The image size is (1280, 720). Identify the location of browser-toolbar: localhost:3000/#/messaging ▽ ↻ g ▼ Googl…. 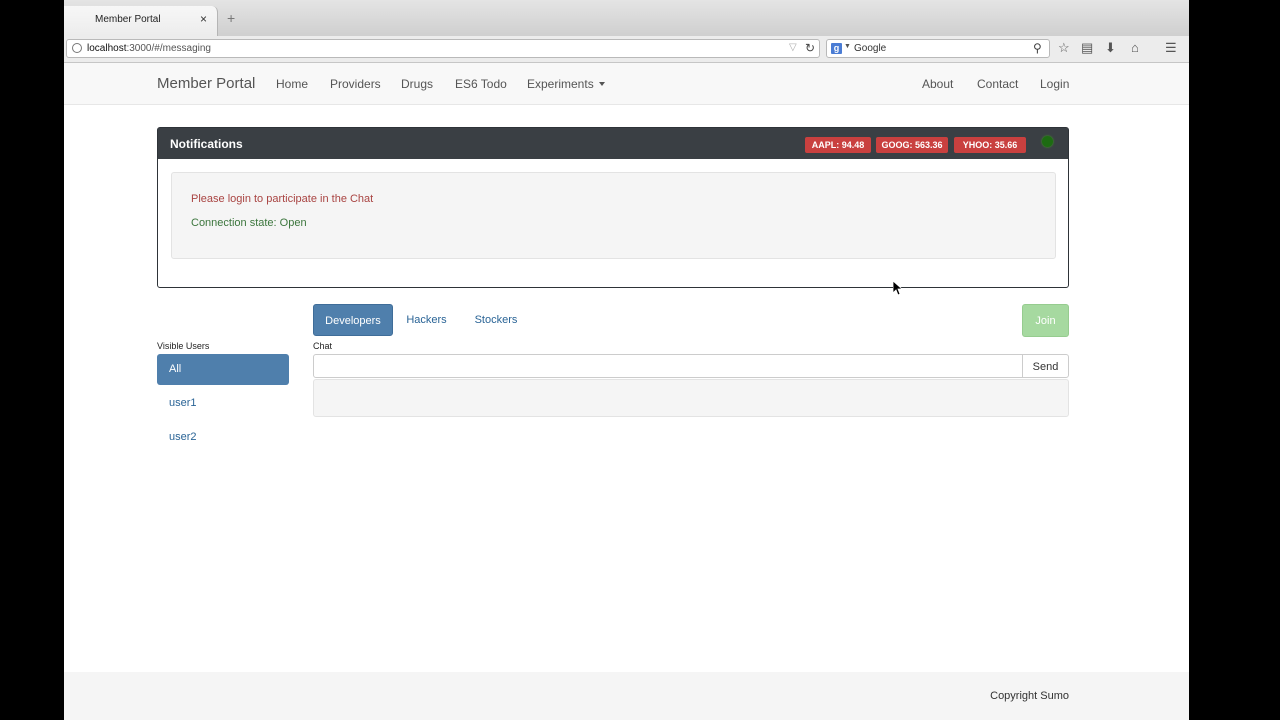
(626, 49).